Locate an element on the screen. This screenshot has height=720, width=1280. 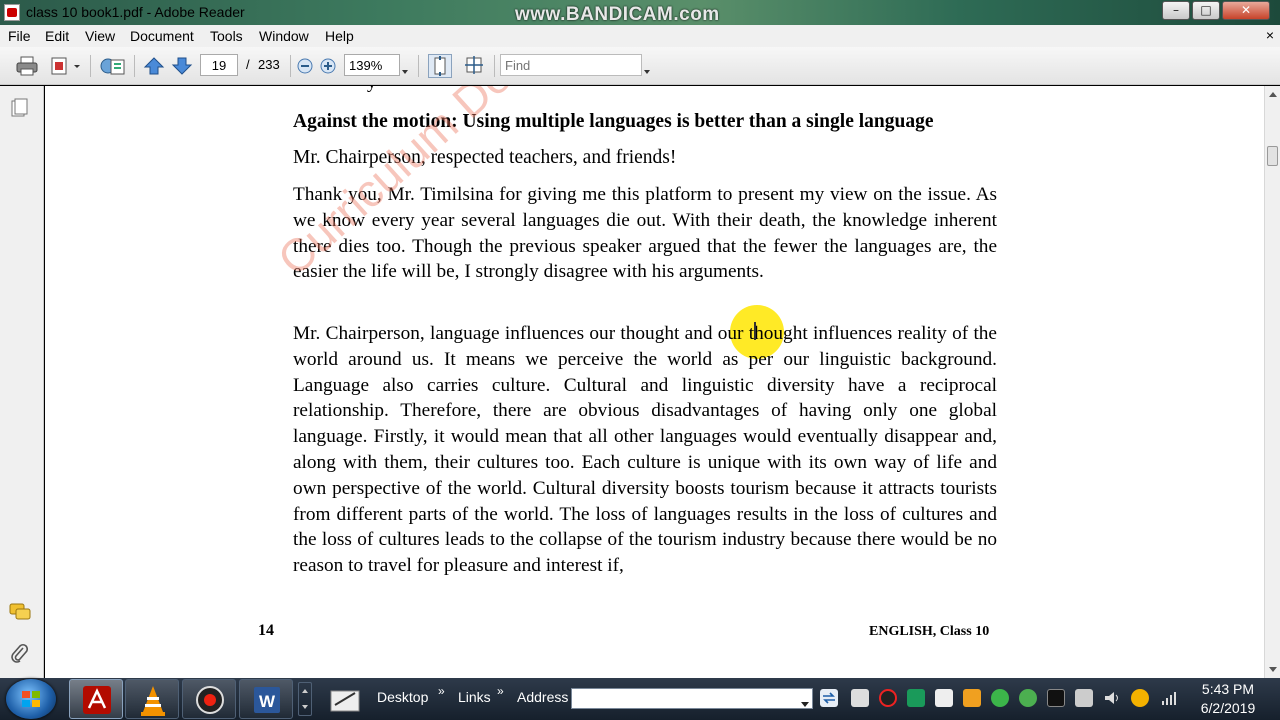
fit-width-icon is located at coordinates (474, 65).